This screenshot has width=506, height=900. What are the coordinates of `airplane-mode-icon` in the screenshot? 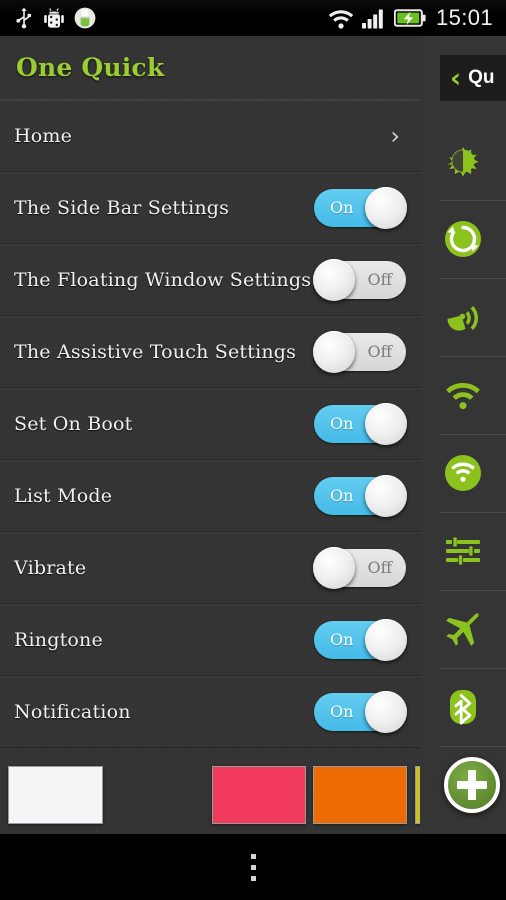 It's located at (463, 629).